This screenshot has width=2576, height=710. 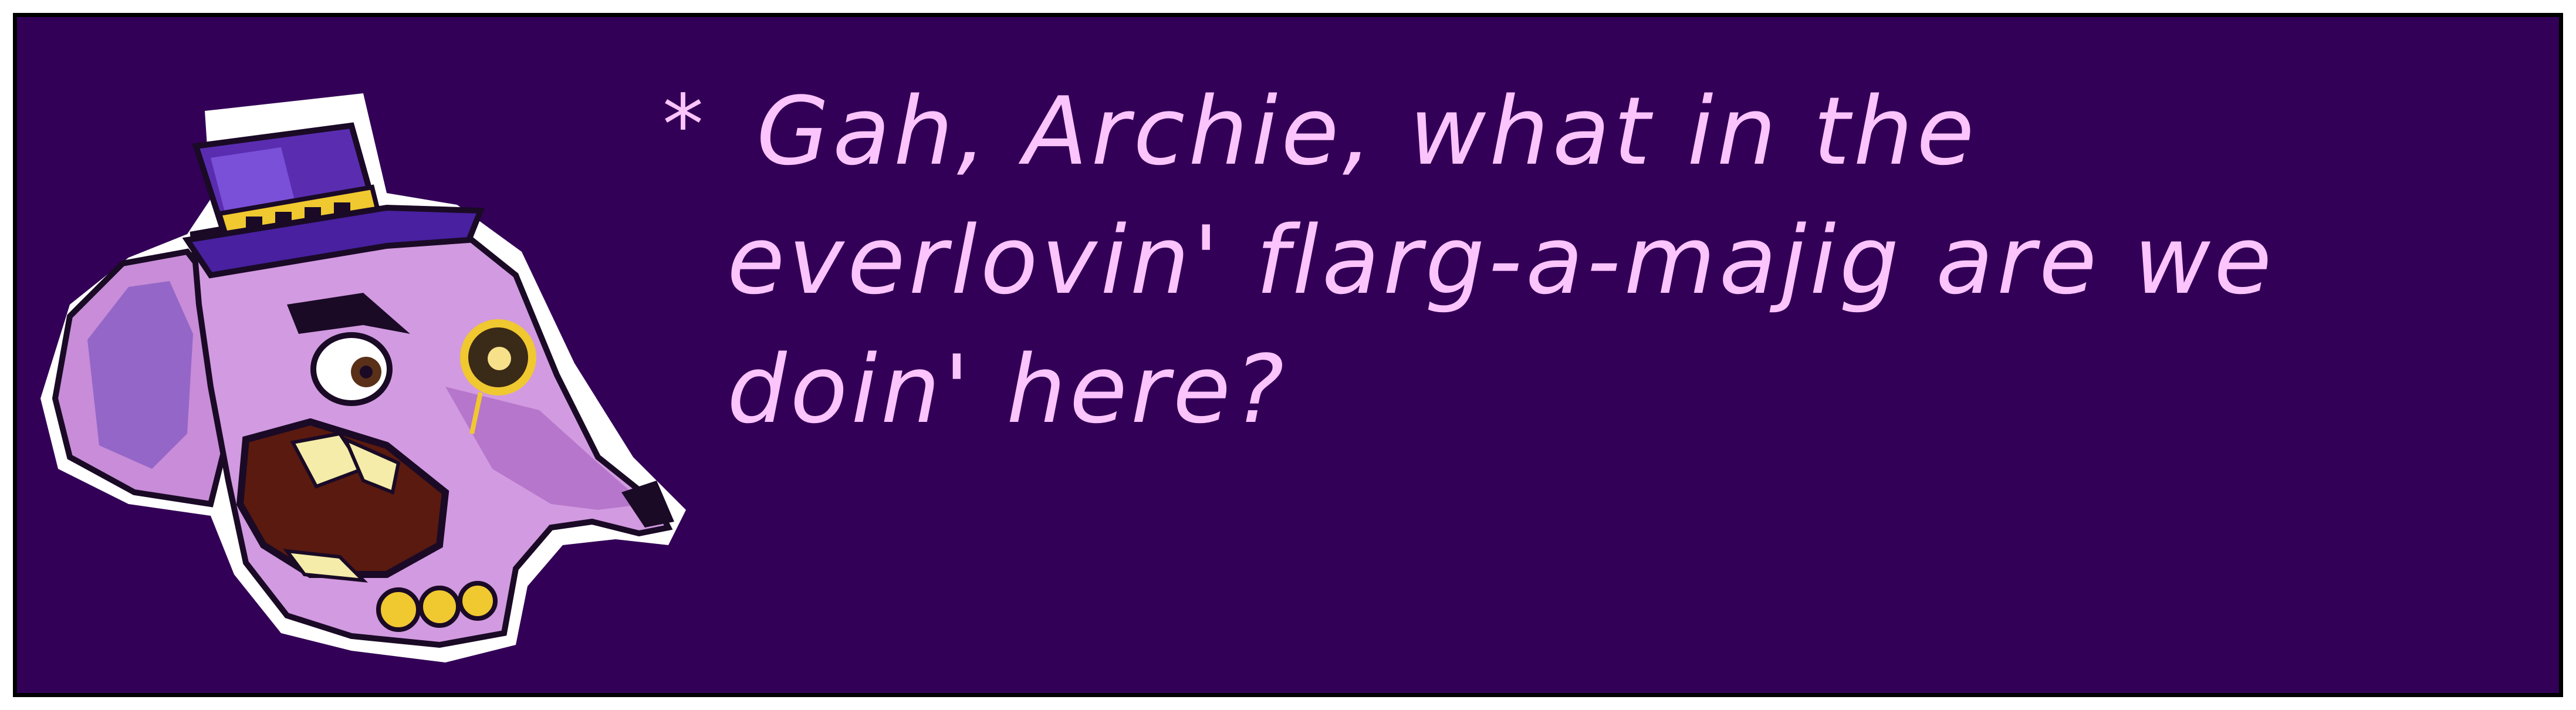 I want to click on dialogue-line-1: Gah, Archie, what in the, so click(x=1367, y=131).